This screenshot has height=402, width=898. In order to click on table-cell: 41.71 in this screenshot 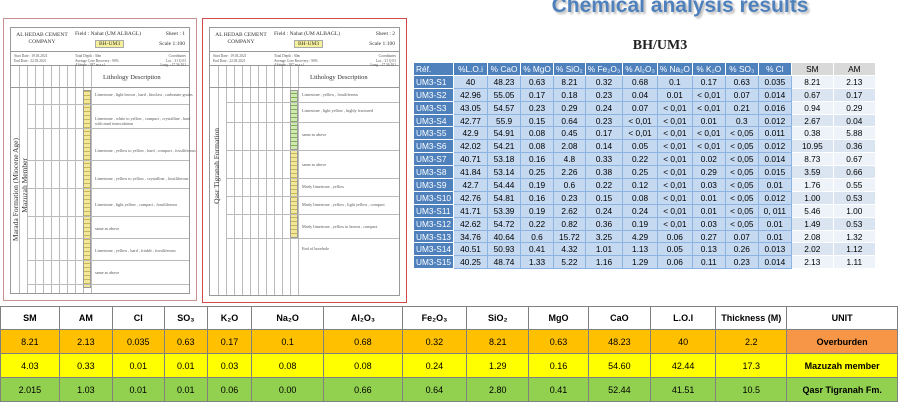, I will do `click(471, 210)`.